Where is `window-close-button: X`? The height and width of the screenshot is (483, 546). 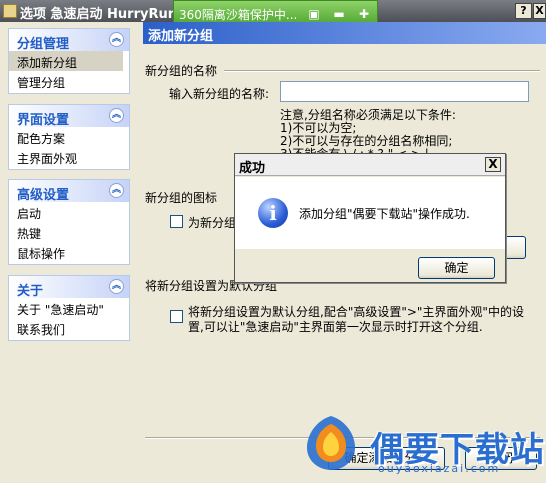 window-close-button: X is located at coordinates (539, 11).